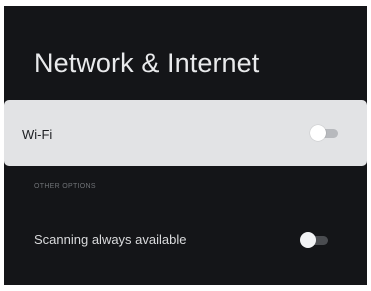 The image size is (371, 291). I want to click on scanning-toggle, so click(314, 240).